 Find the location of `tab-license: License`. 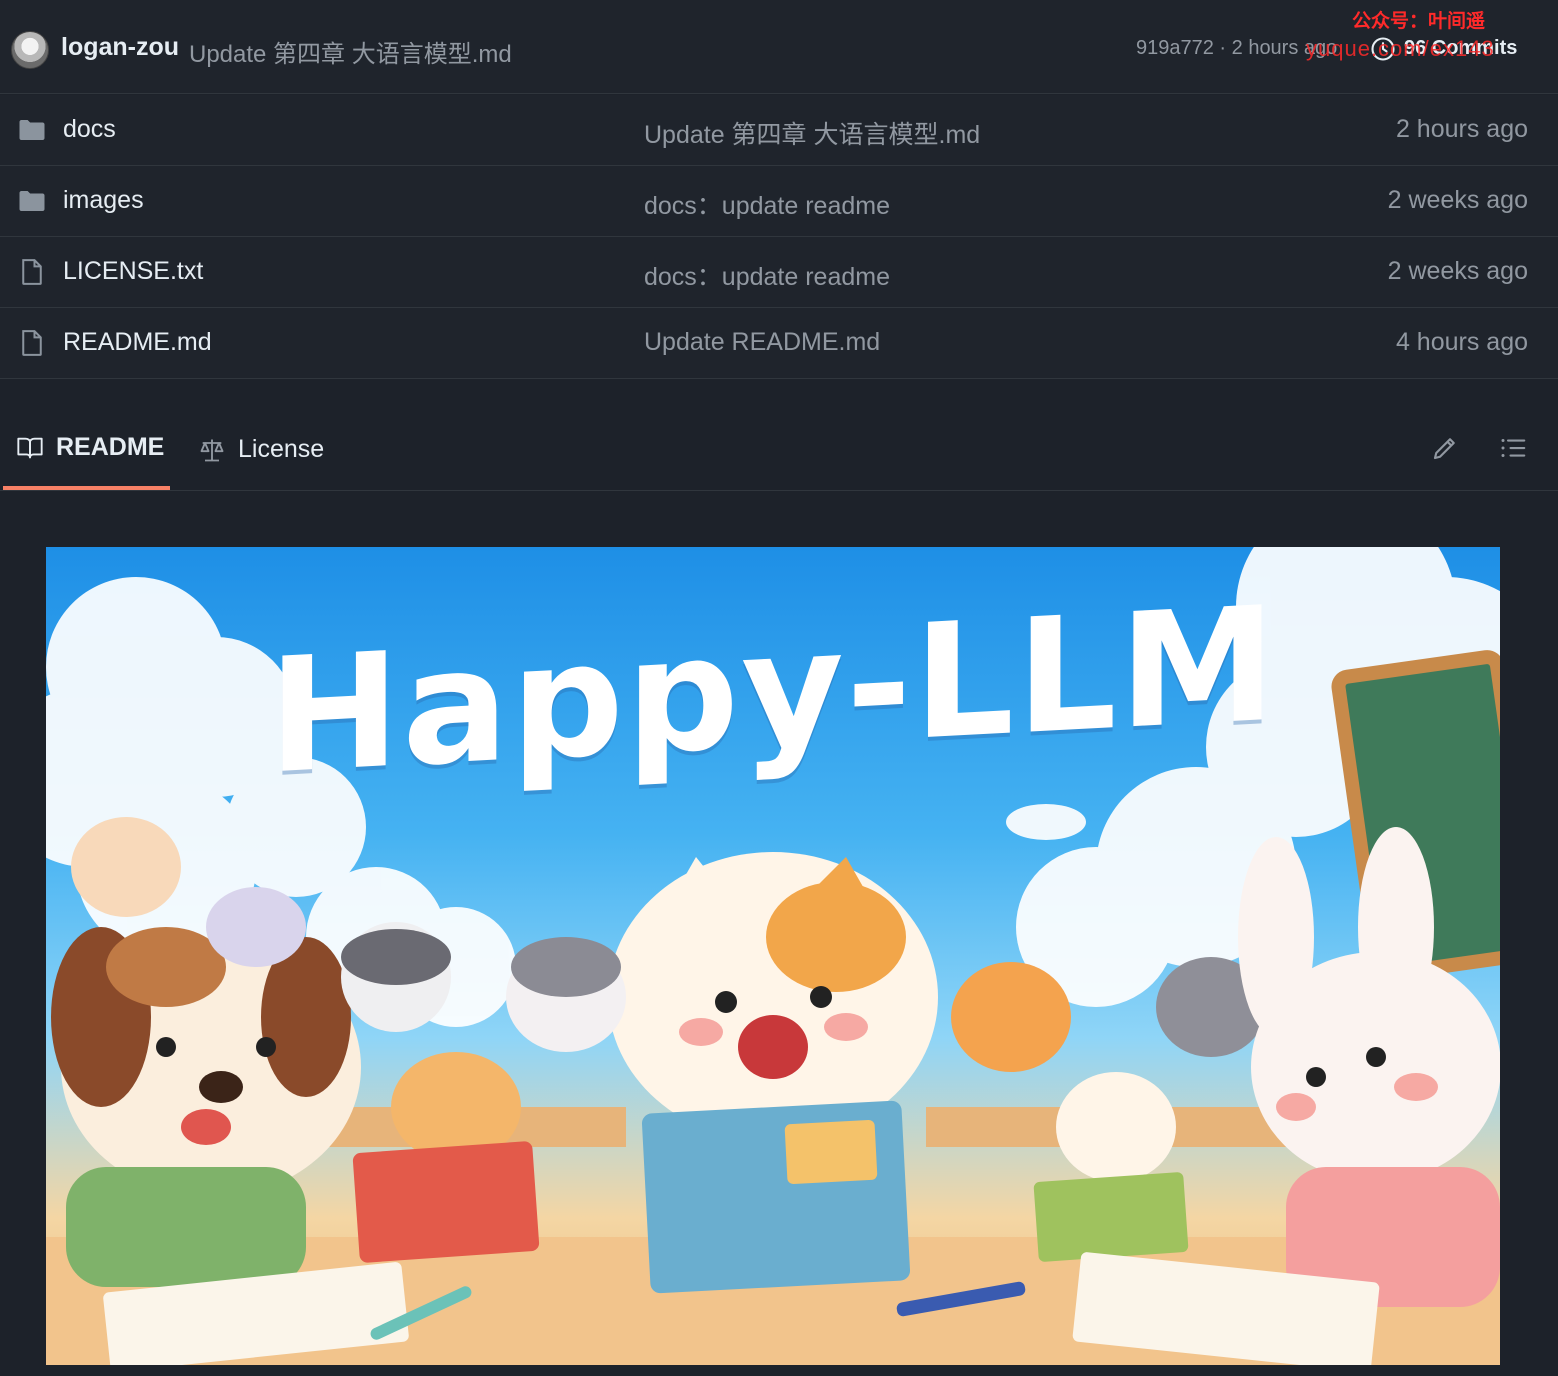

tab-license: License is located at coordinates (261, 449).